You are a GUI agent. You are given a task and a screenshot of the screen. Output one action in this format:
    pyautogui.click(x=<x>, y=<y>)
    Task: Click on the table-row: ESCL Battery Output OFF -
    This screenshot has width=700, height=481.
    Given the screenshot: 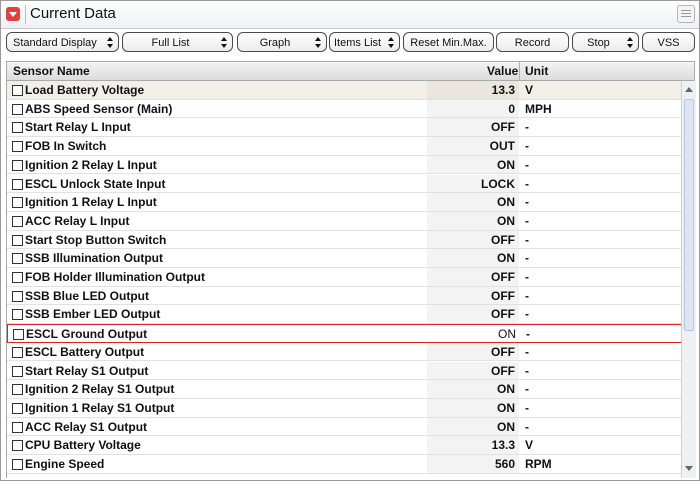 What is the action you would take?
    pyautogui.click(x=344, y=352)
    